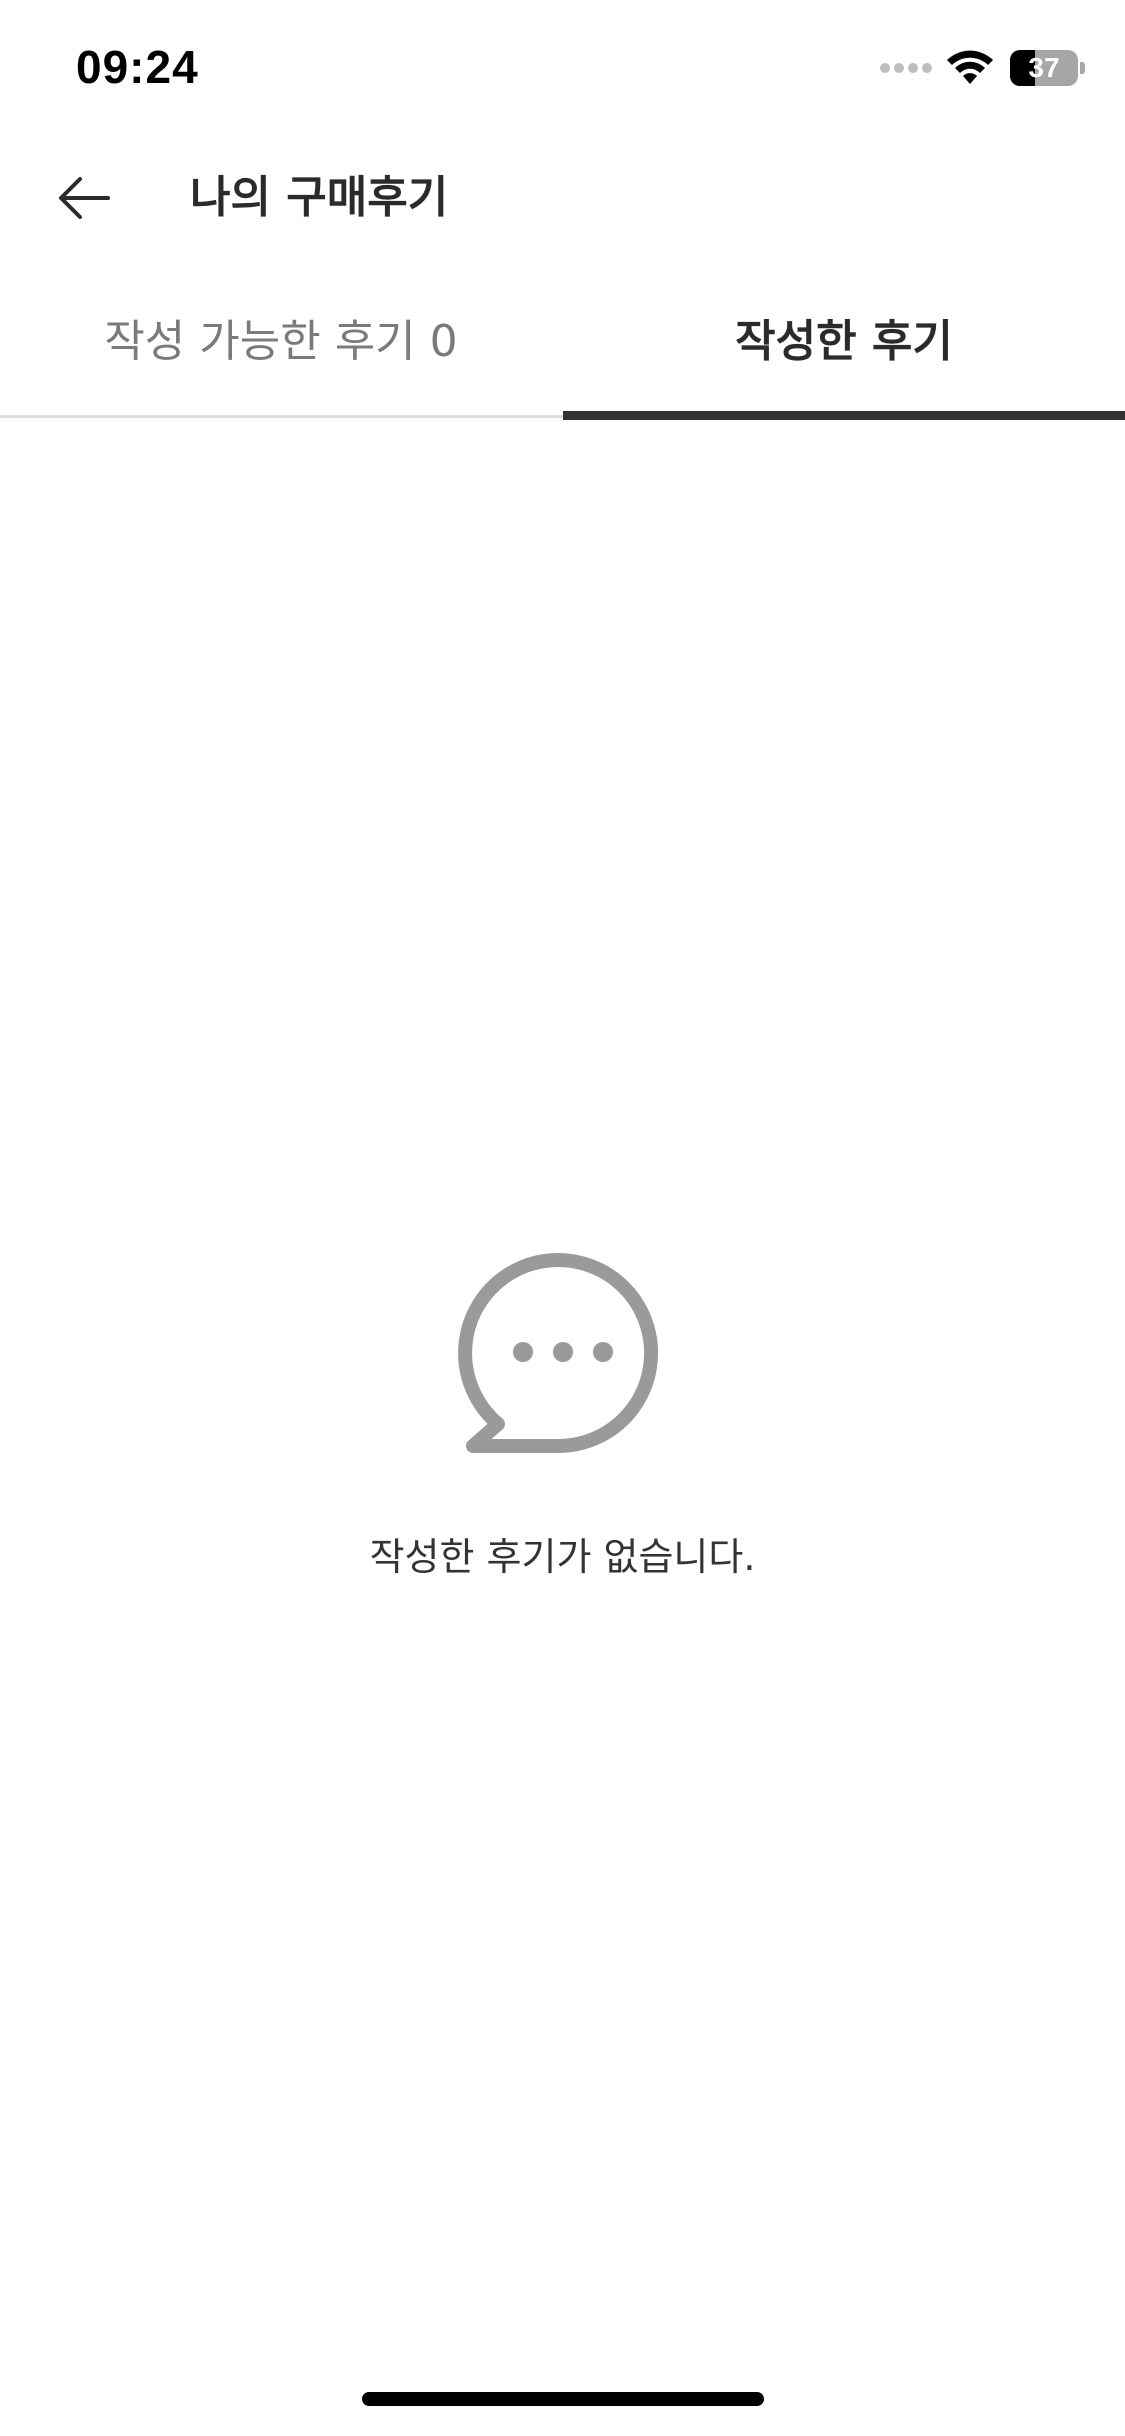 The height and width of the screenshot is (2436, 1125). What do you see at coordinates (558, 1353) in the screenshot?
I see `speech-bubble-ellipsis-icon` at bounding box center [558, 1353].